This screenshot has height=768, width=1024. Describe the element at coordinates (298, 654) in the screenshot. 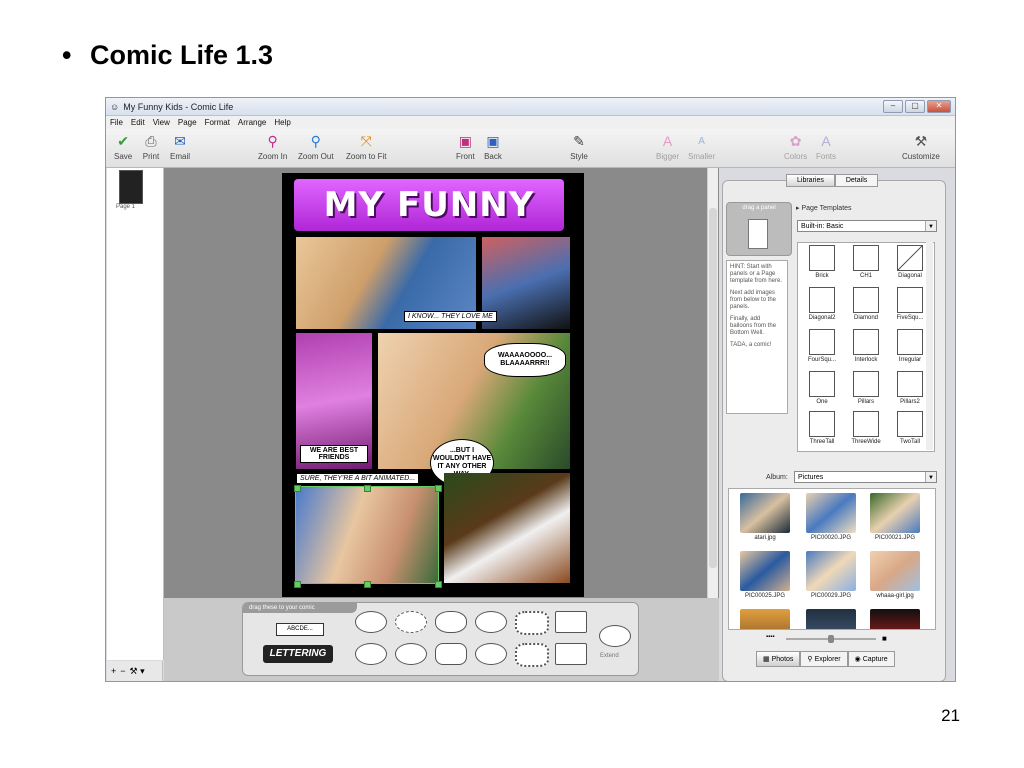

I see `lettering-item: LETTERING` at that location.